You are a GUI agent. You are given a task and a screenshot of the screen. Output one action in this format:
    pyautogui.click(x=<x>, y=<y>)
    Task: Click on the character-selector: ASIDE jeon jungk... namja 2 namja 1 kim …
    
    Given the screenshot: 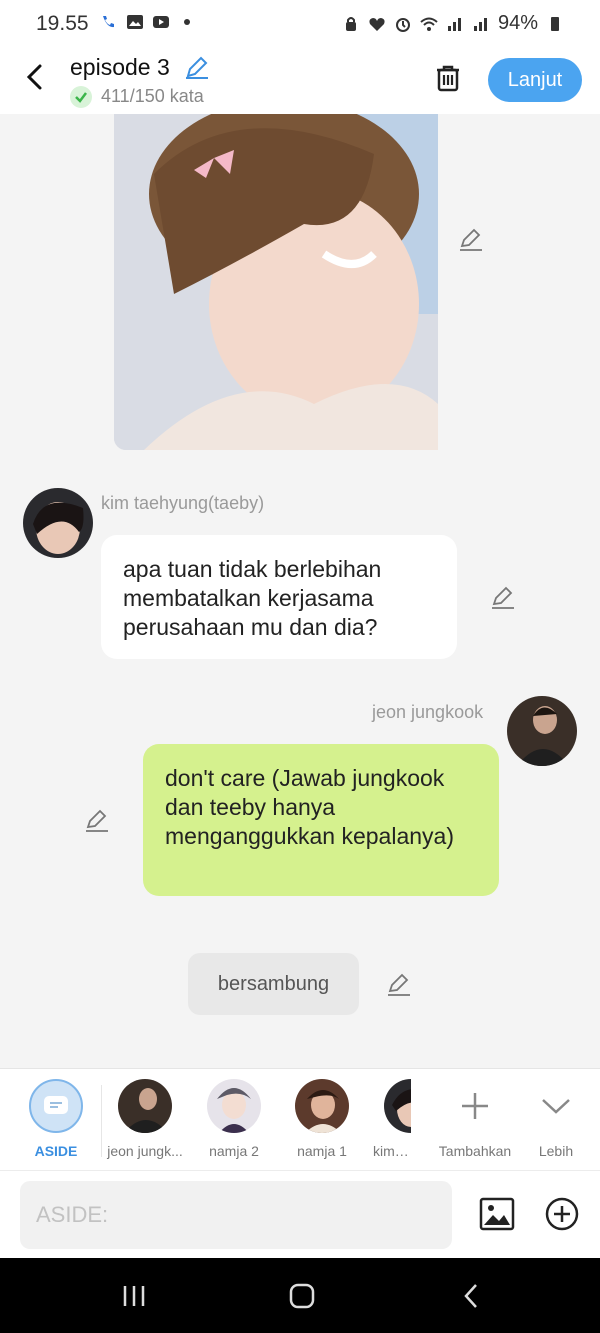 What is the action you would take?
    pyautogui.click(x=300, y=1119)
    